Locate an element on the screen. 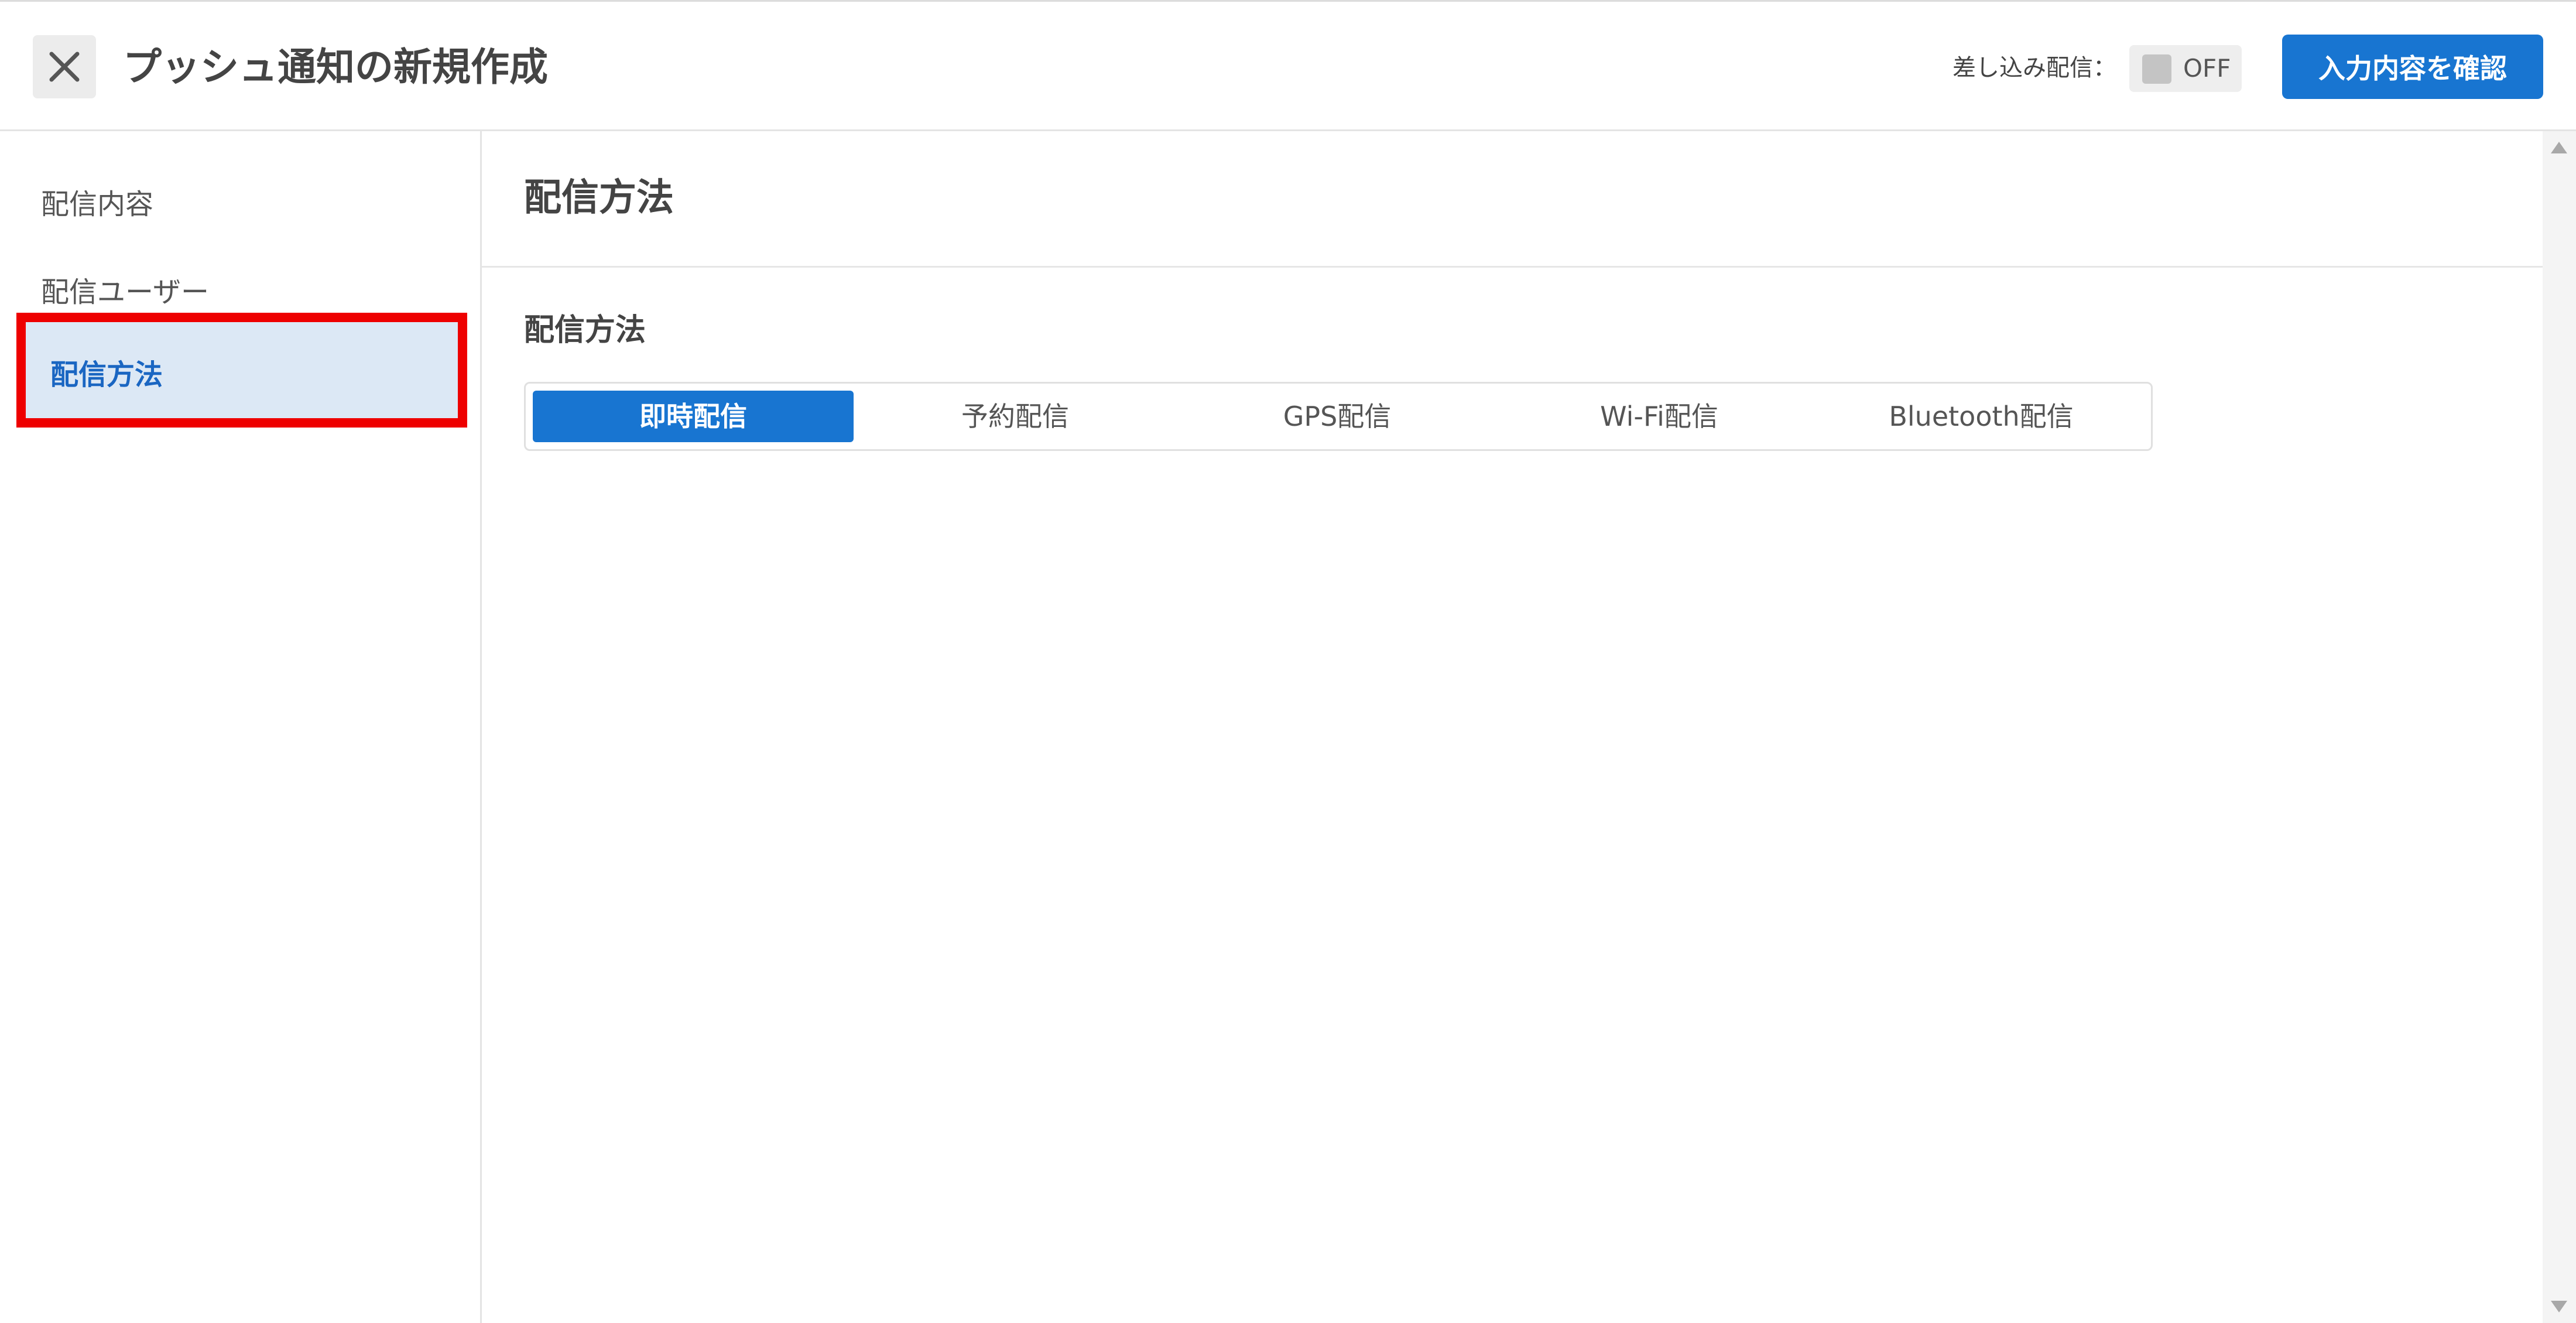 This screenshot has width=2576, height=1323. merge-delivery-toggle: OFF is located at coordinates (2185, 68).